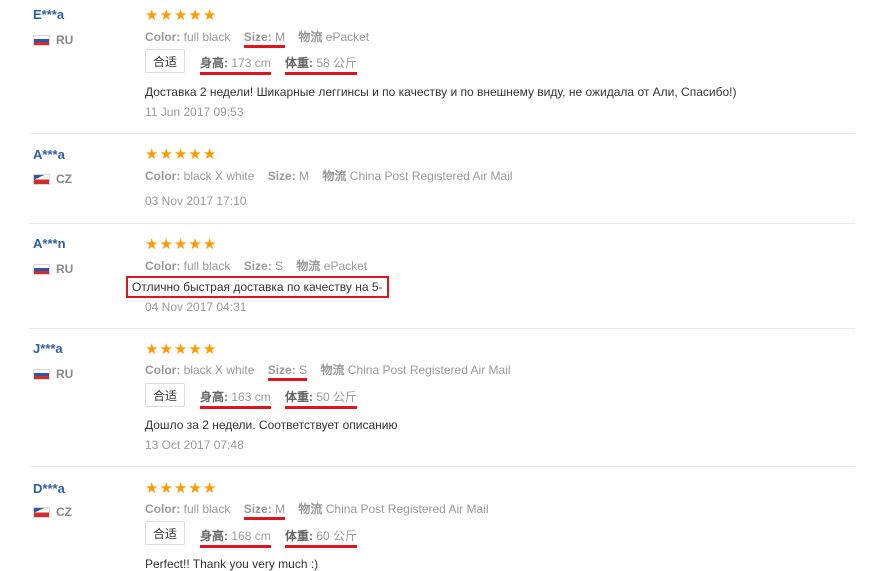 Image resolution: width=883 pixels, height=571 pixels. Describe the element at coordinates (219, 370) in the screenshot. I see `color-value: black X white` at that location.